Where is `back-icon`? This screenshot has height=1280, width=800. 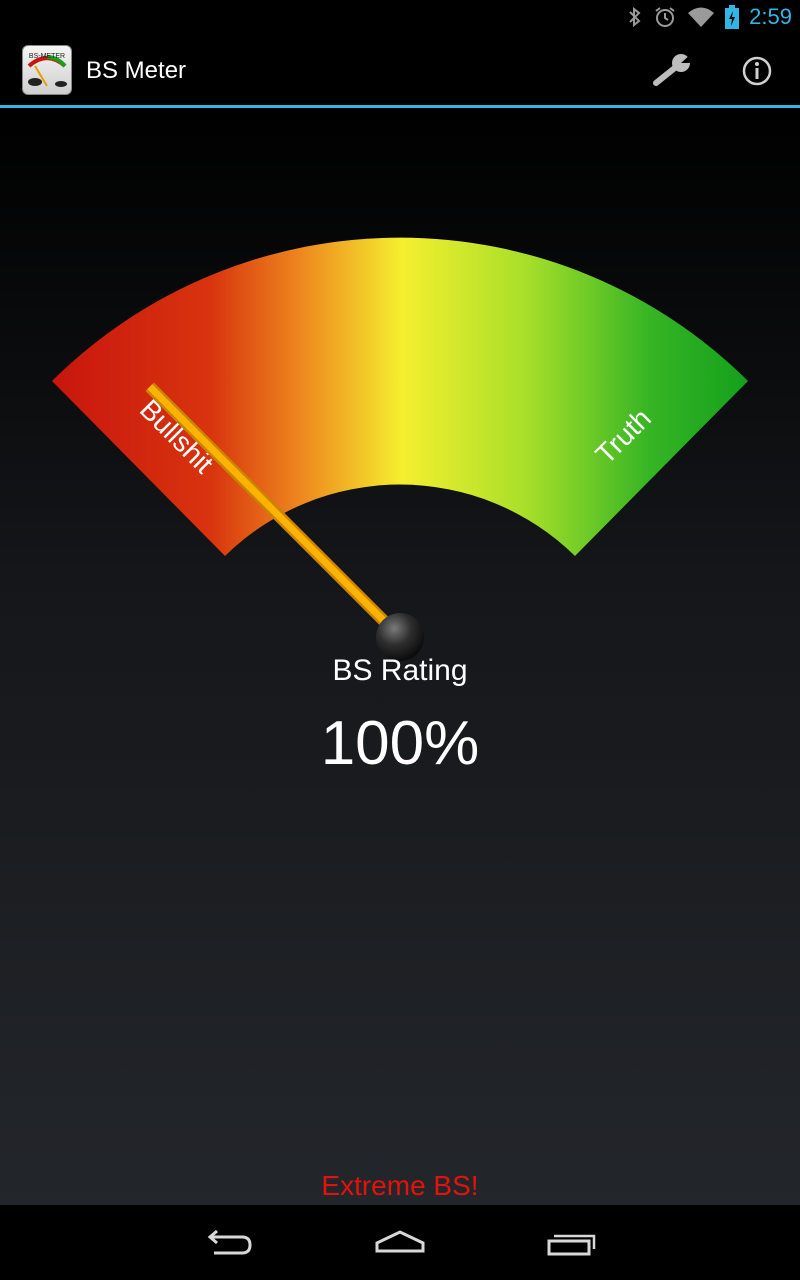 back-icon is located at coordinates (229, 1242).